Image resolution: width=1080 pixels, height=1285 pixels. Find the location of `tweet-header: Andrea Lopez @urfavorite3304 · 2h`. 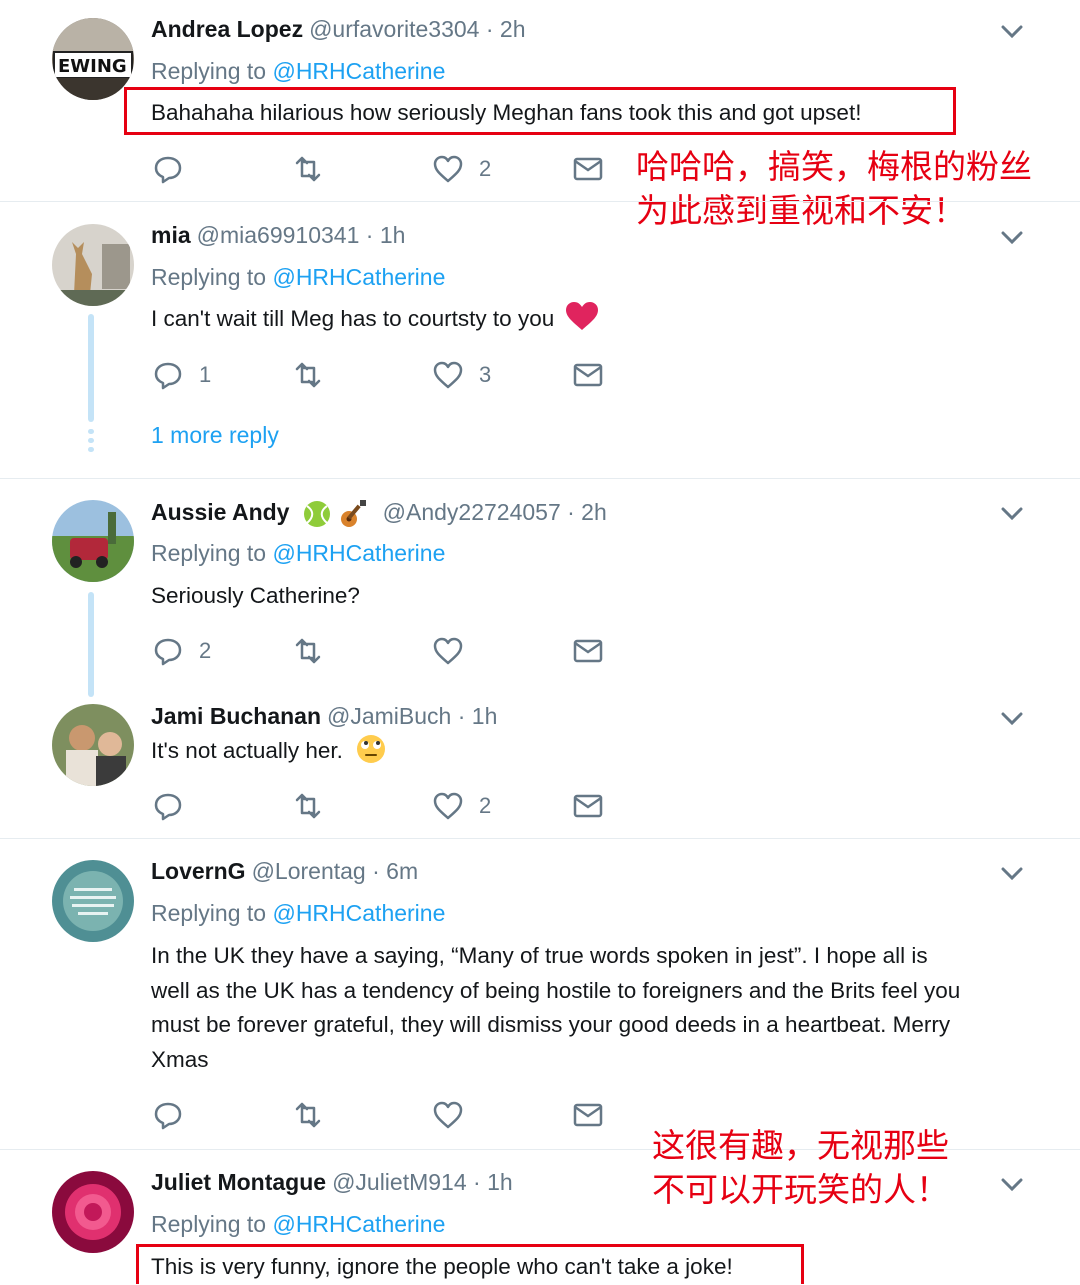

tweet-header: Andrea Lopez @urfavorite3304 · 2h is located at coordinates (338, 29).